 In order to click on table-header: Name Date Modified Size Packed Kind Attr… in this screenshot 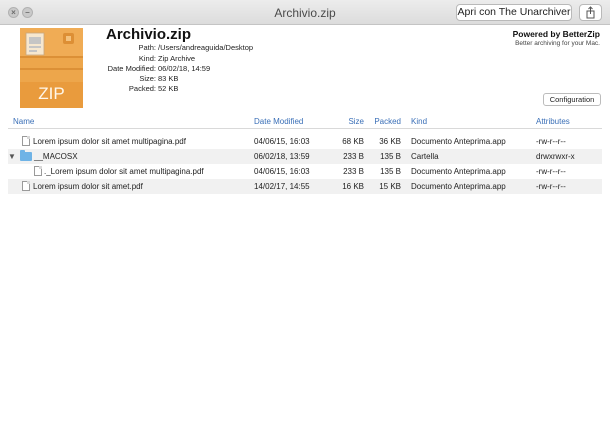, I will do `click(305, 121)`.